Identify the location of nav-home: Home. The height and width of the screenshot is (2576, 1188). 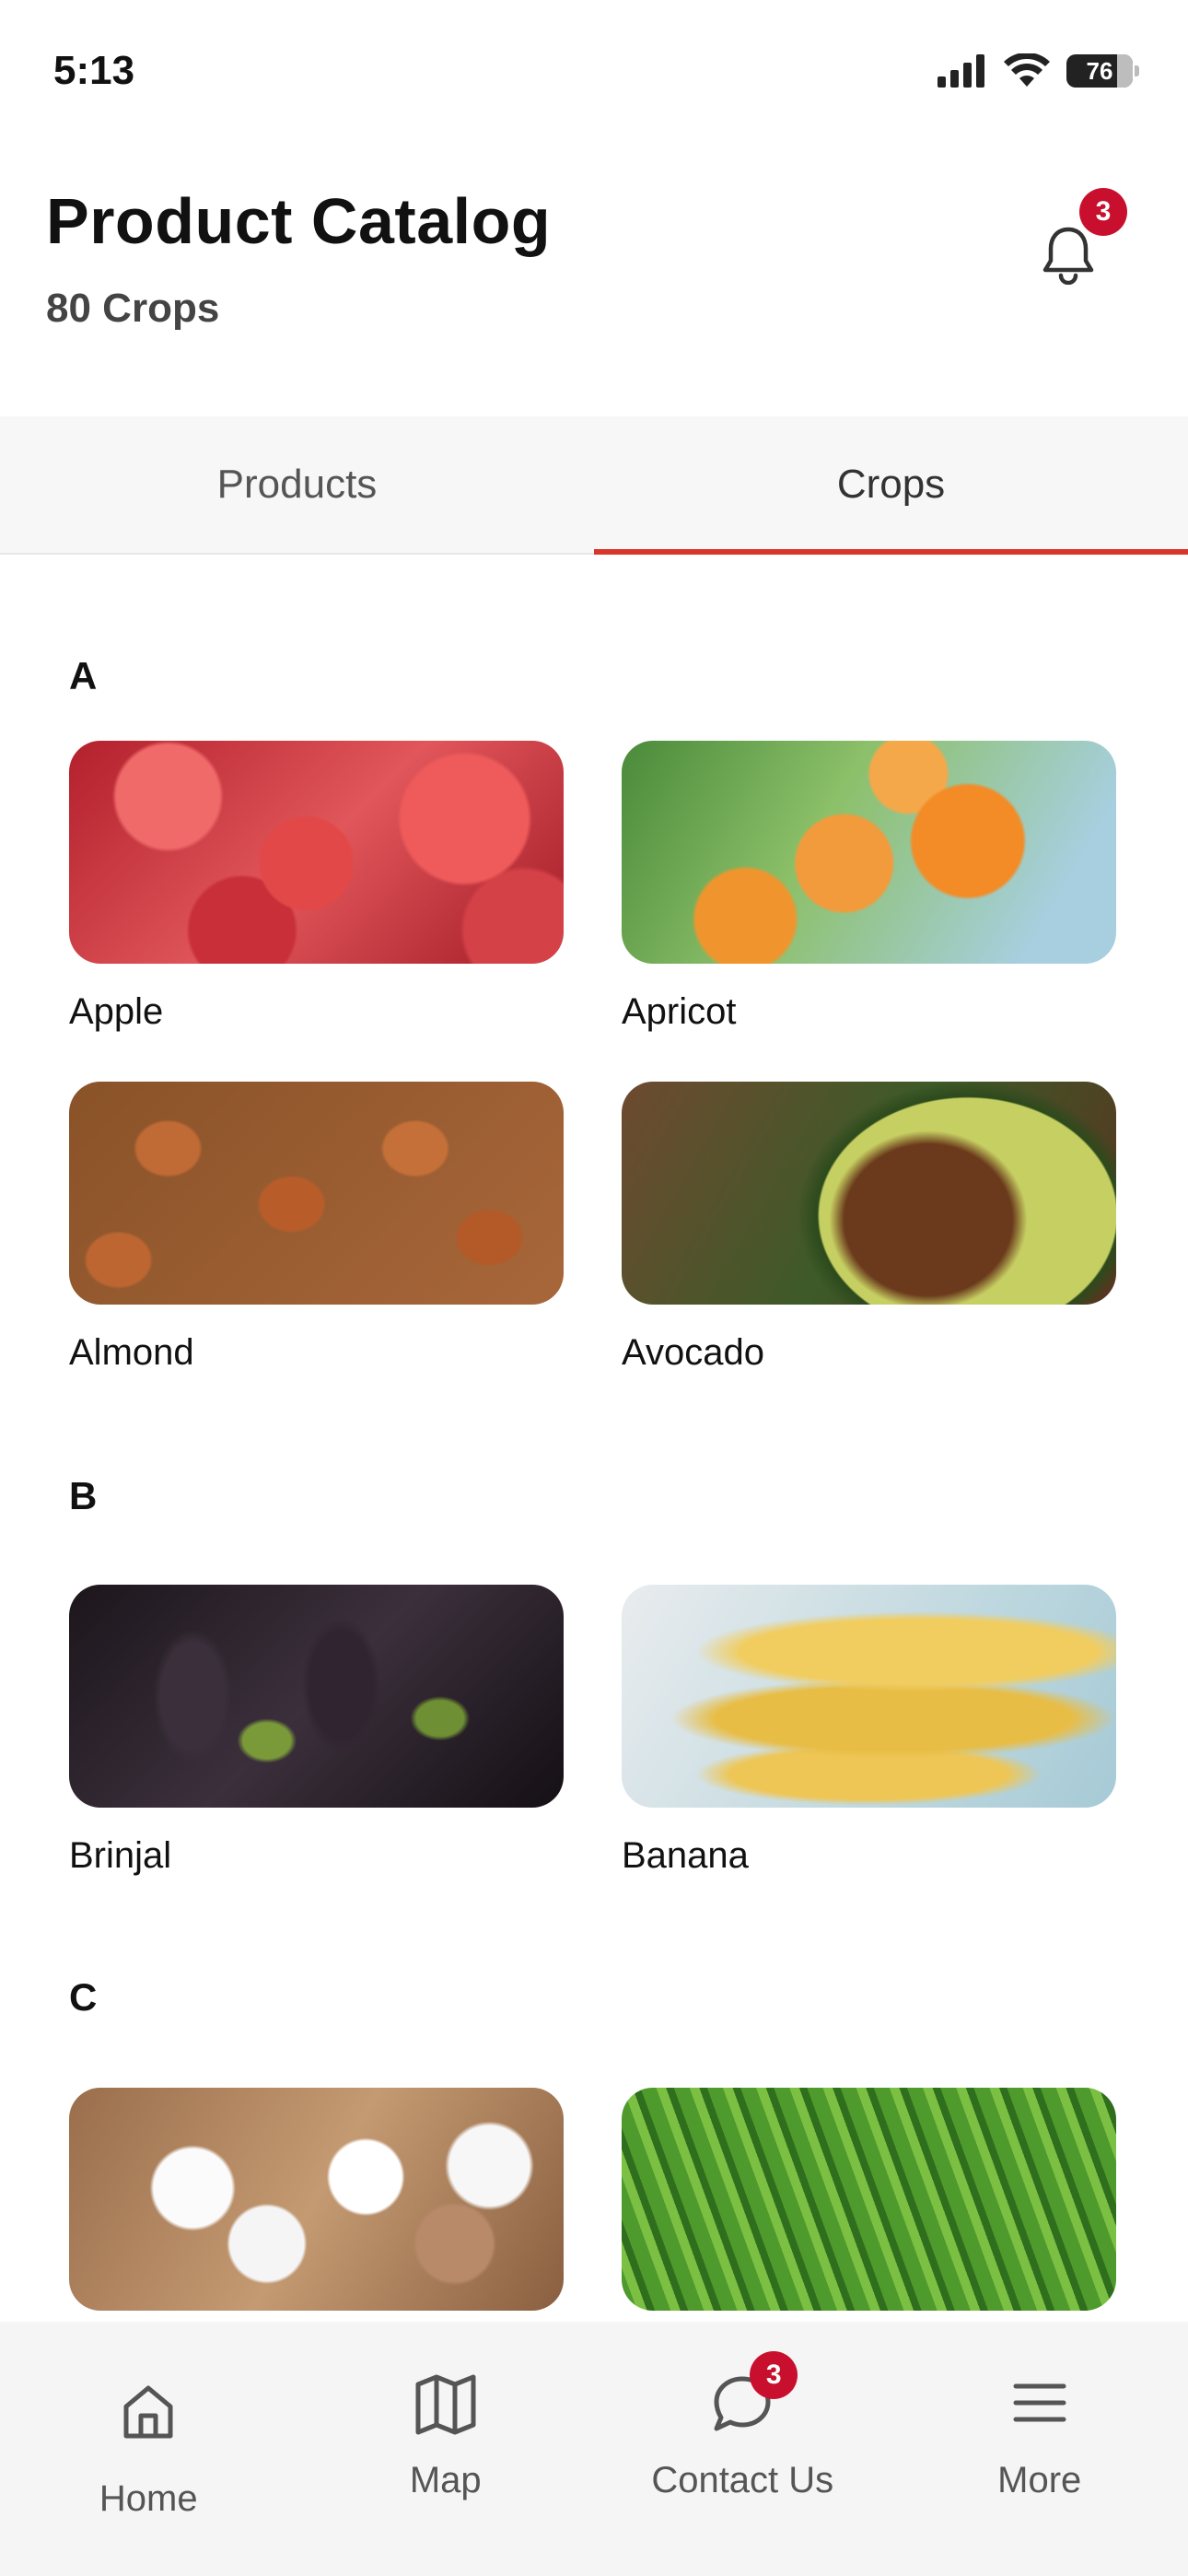
(148, 2449).